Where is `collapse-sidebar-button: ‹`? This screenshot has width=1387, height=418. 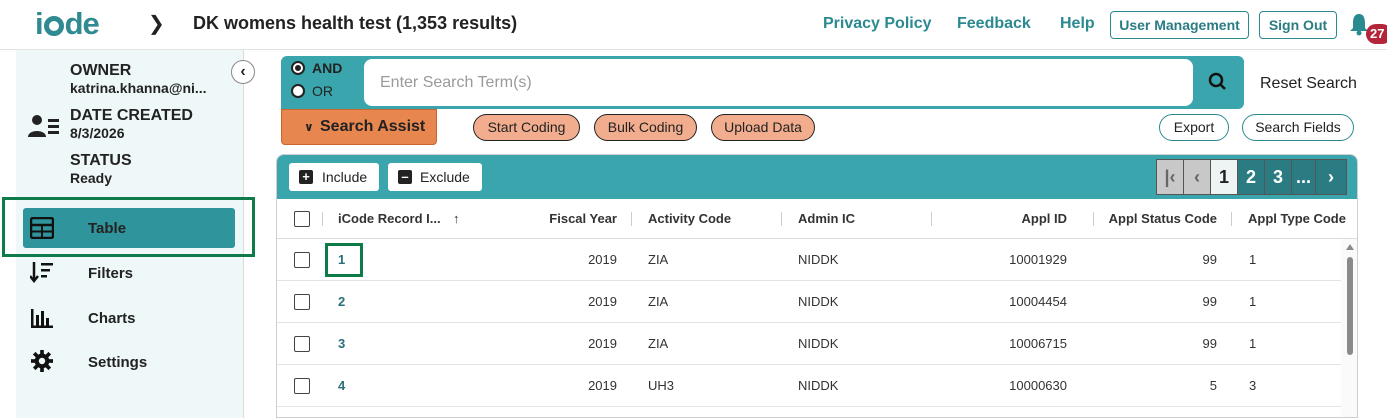
collapse-sidebar-button: ‹ is located at coordinates (243, 72).